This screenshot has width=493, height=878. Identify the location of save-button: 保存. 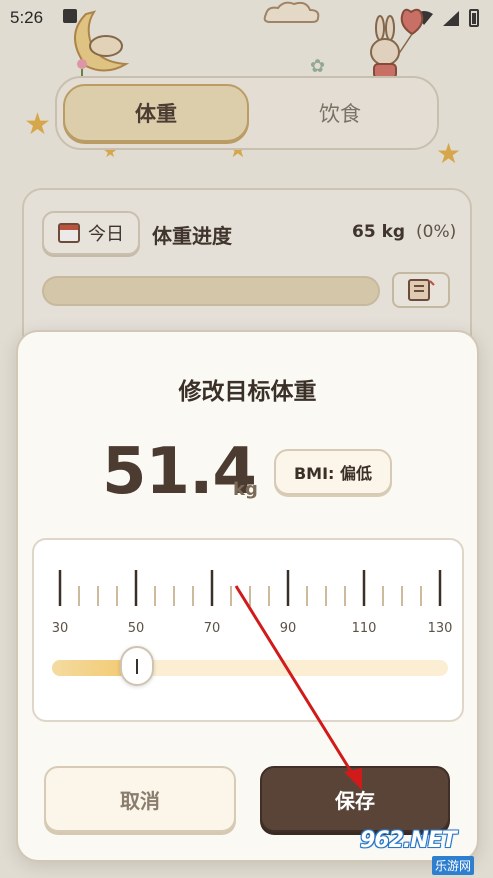
(355, 799).